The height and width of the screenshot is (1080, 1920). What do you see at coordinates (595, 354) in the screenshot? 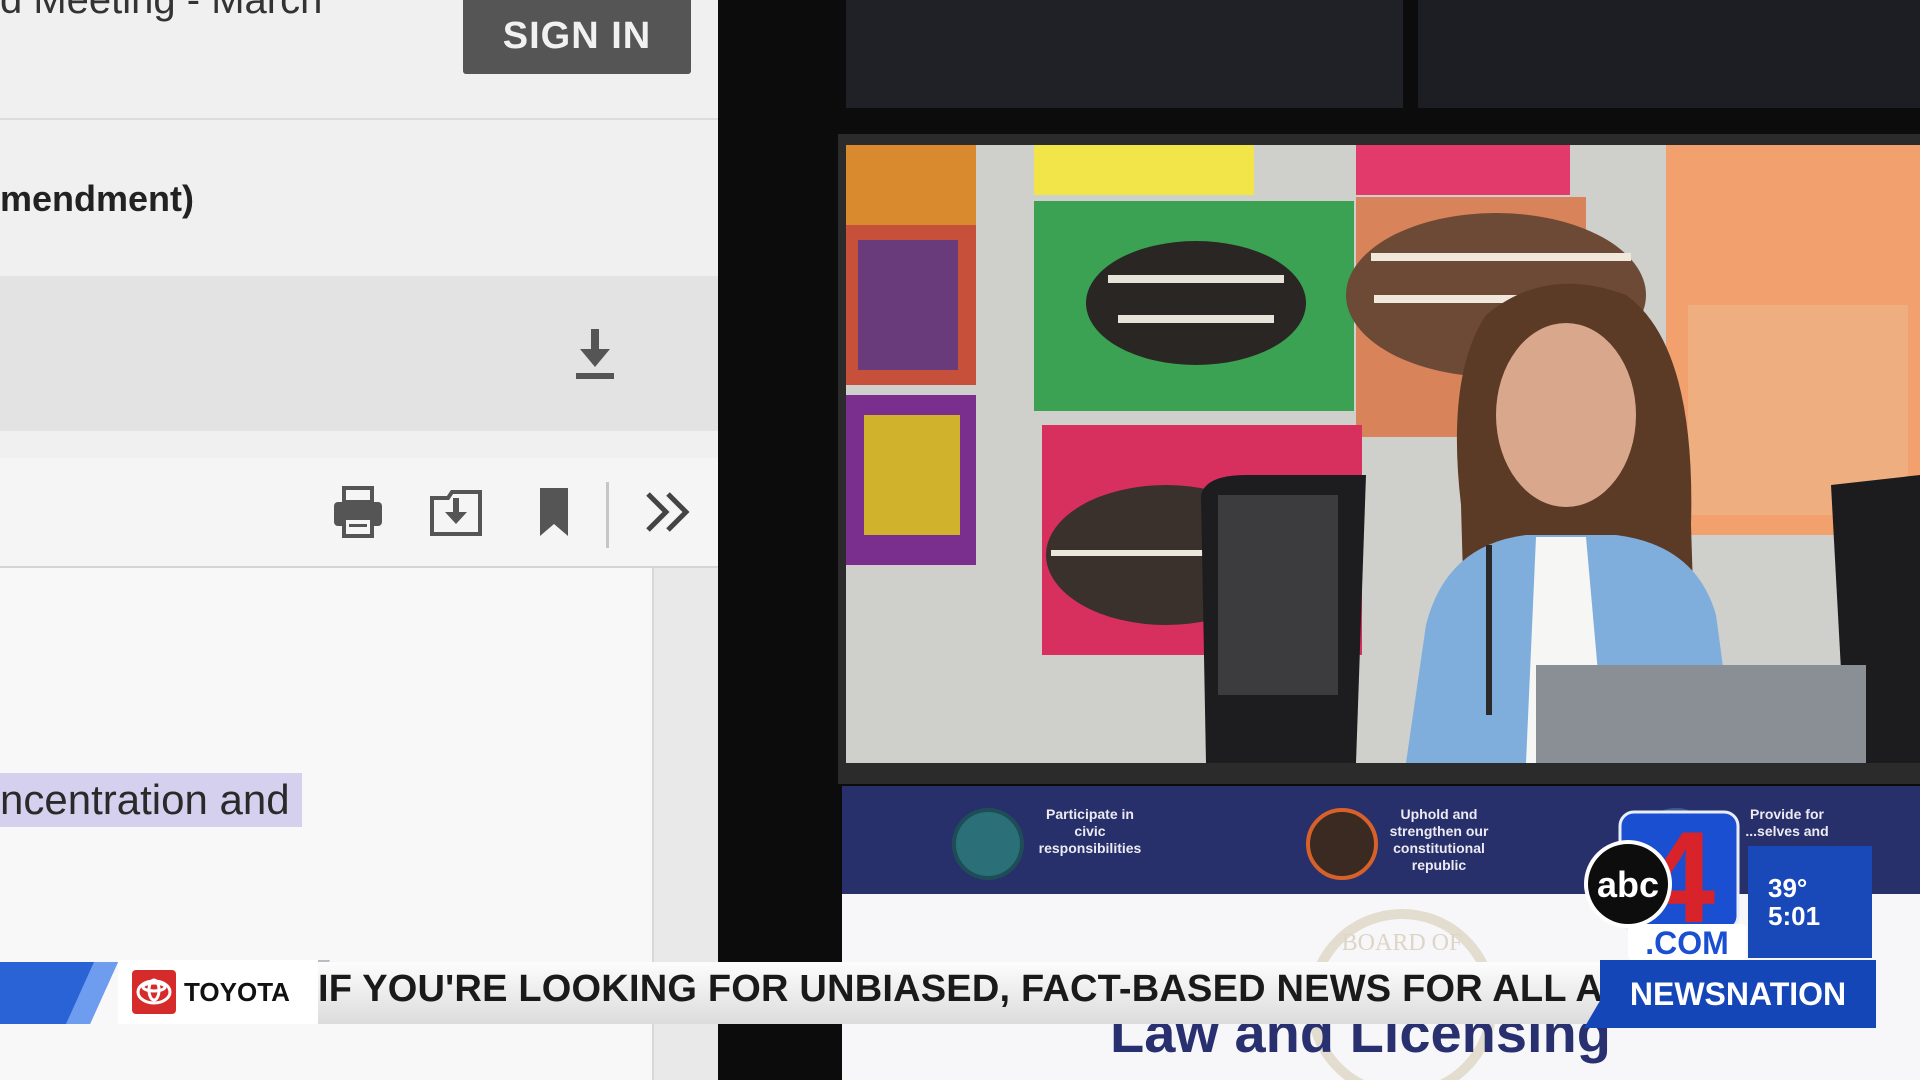
I see `download-icon` at bounding box center [595, 354].